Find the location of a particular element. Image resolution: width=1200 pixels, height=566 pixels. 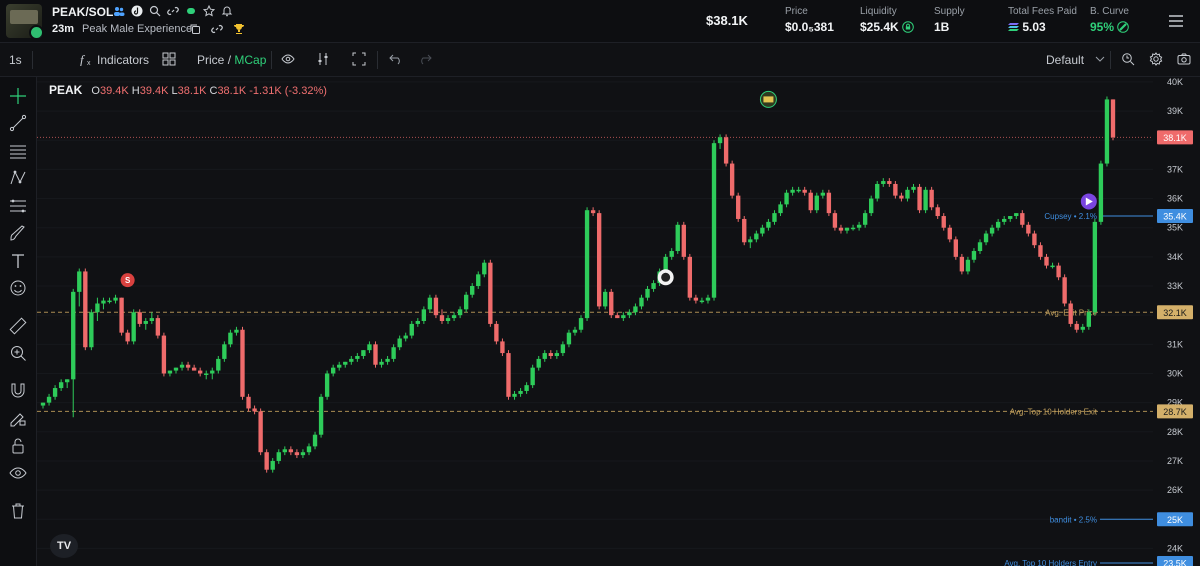

camera-icon is located at coordinates (1184, 60).